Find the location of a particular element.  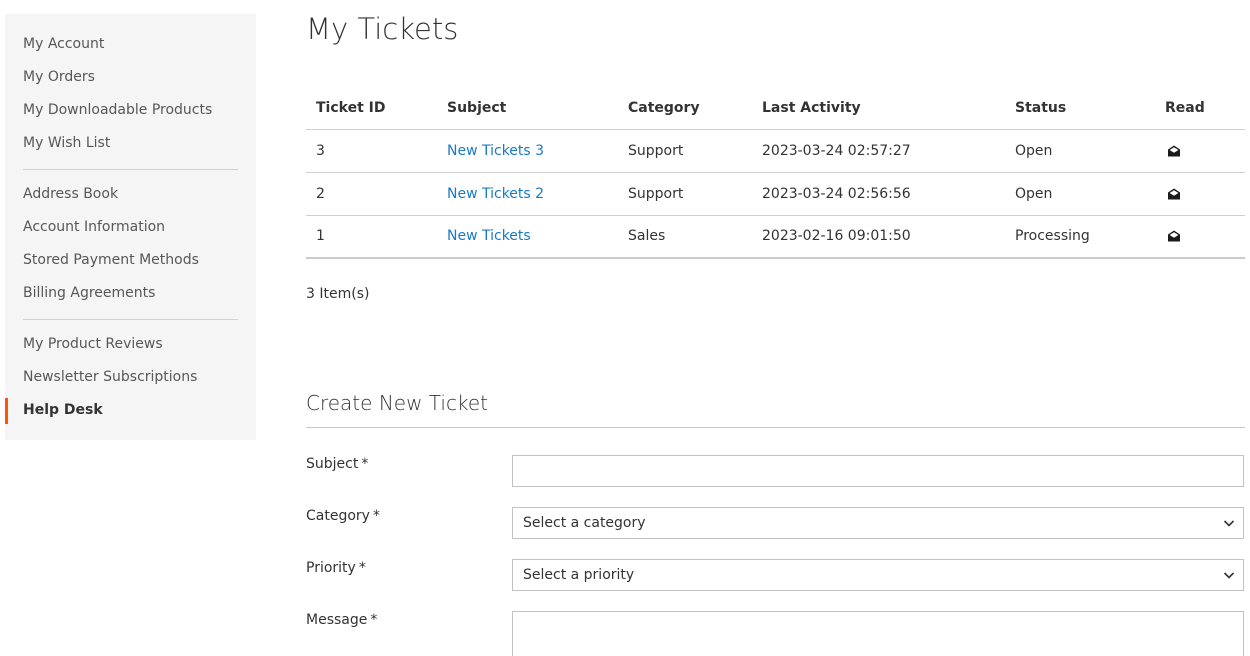

category-label-text: Category is located at coordinates (338, 516).